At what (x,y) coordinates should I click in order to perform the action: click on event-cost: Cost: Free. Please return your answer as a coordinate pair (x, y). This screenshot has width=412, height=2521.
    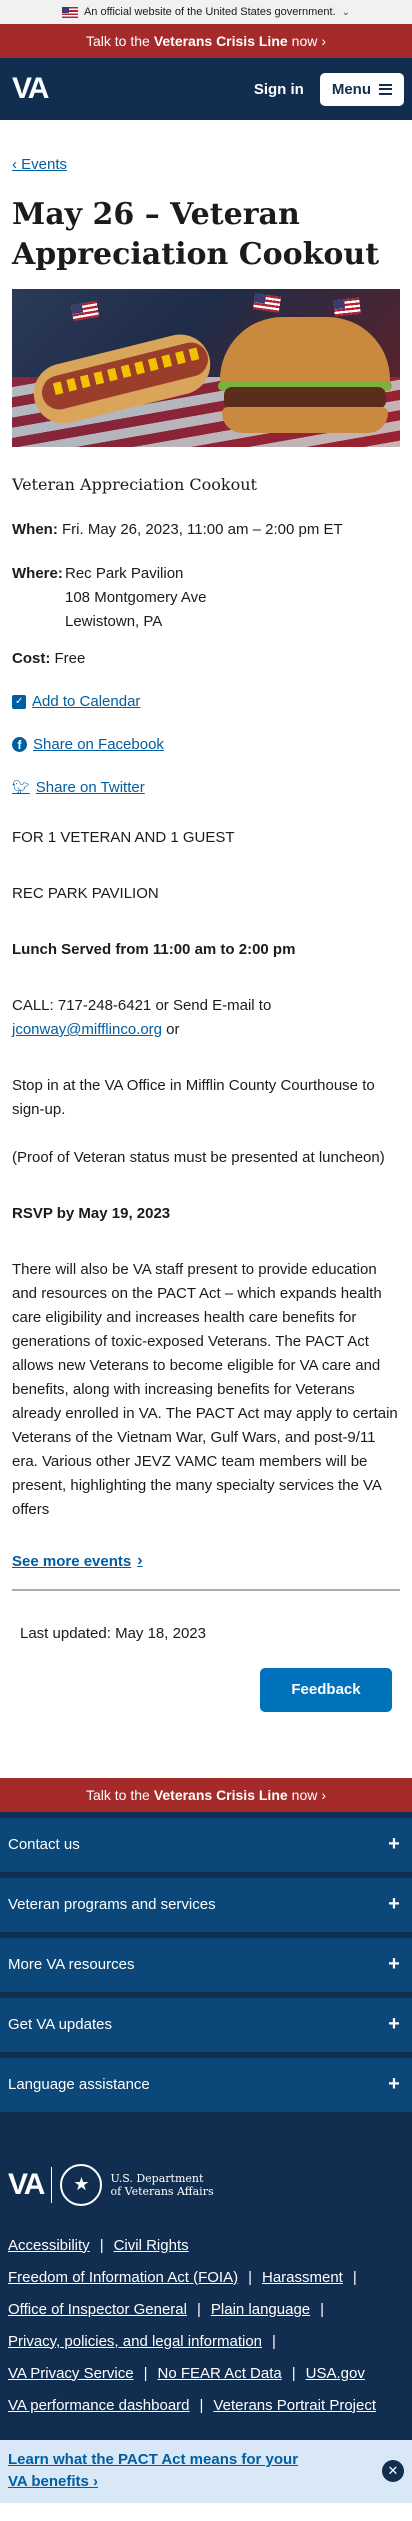
    Looking at the image, I should click on (206, 658).